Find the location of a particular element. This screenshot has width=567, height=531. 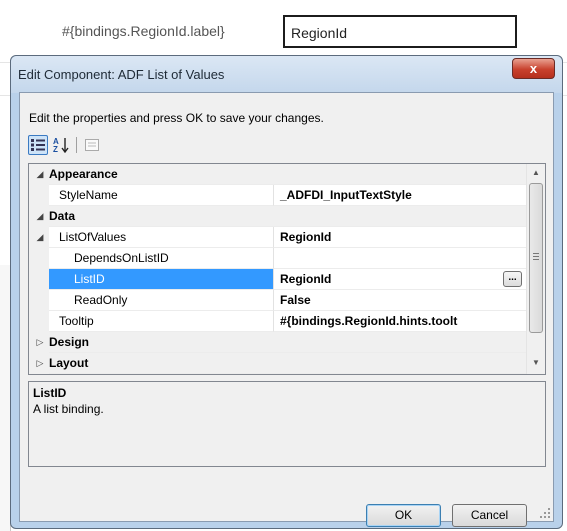

property-name: DependsOnListID is located at coordinates (161, 258).